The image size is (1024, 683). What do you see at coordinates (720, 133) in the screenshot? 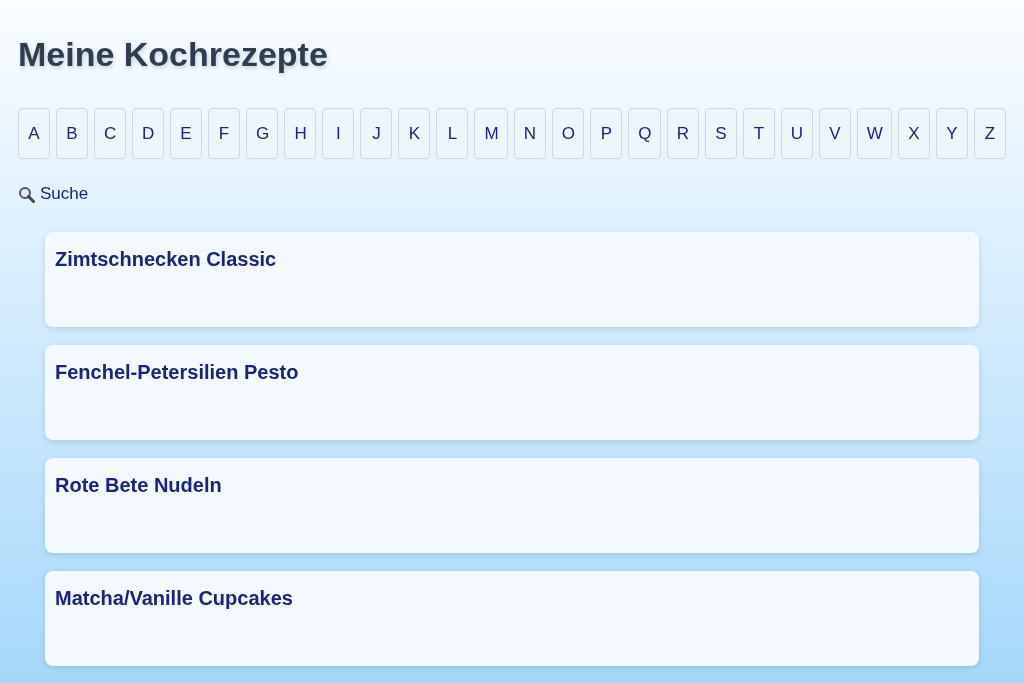
I see `letter-button: S` at bounding box center [720, 133].